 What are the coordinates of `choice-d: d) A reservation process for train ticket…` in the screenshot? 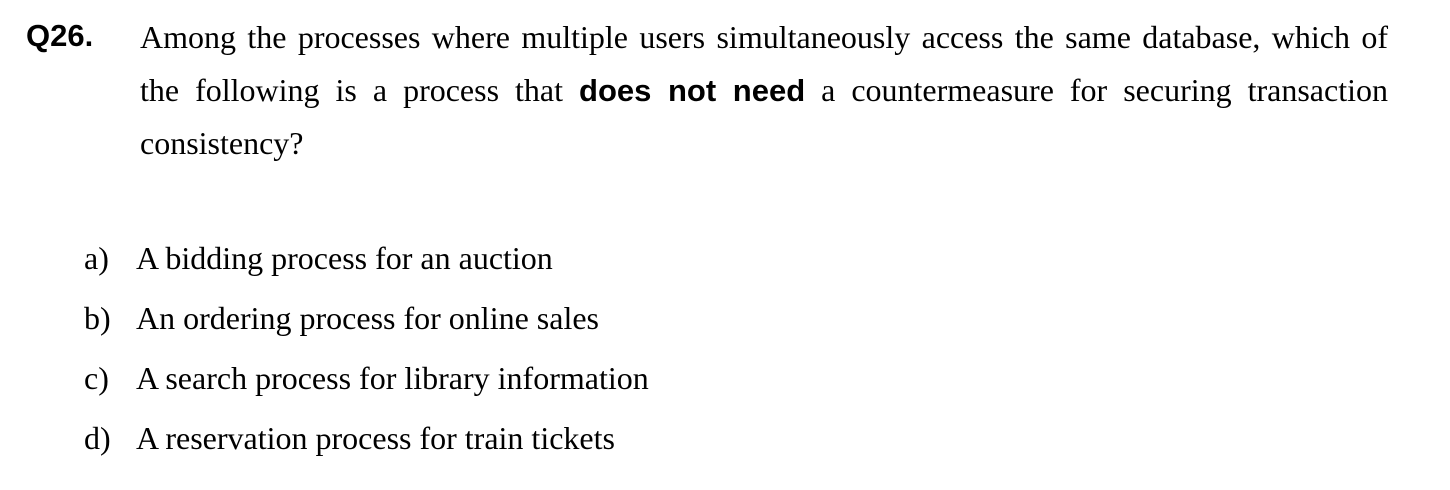 It's located at (366, 442).